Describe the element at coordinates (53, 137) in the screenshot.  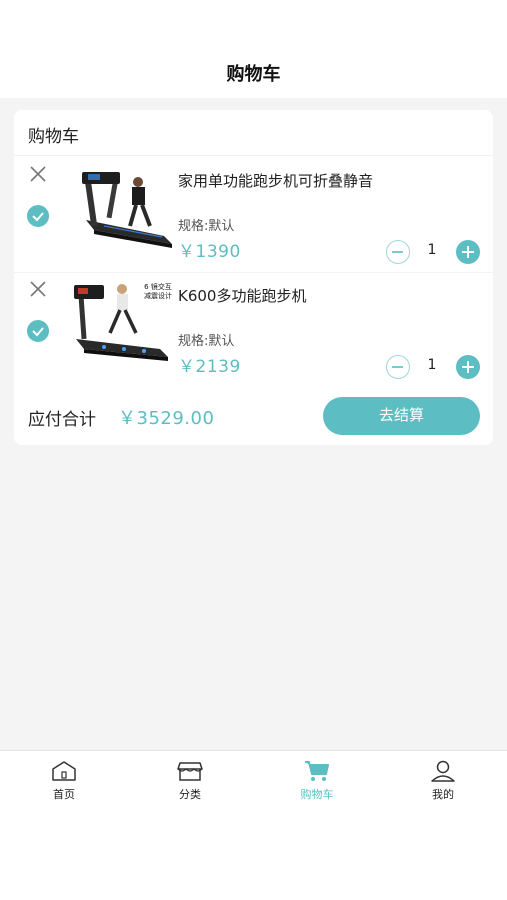
I see `cart-card-title: 购物车` at that location.